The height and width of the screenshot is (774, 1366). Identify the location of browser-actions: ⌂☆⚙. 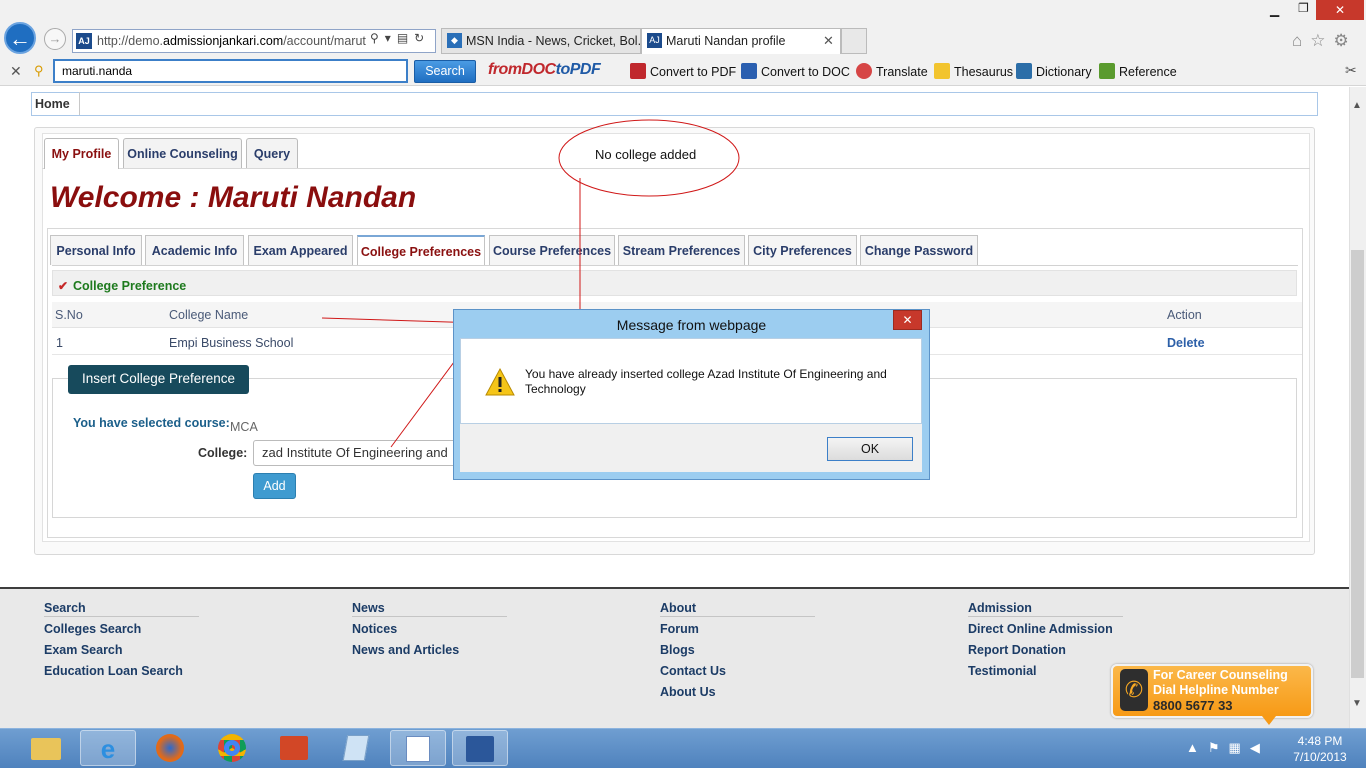
(1324, 41).